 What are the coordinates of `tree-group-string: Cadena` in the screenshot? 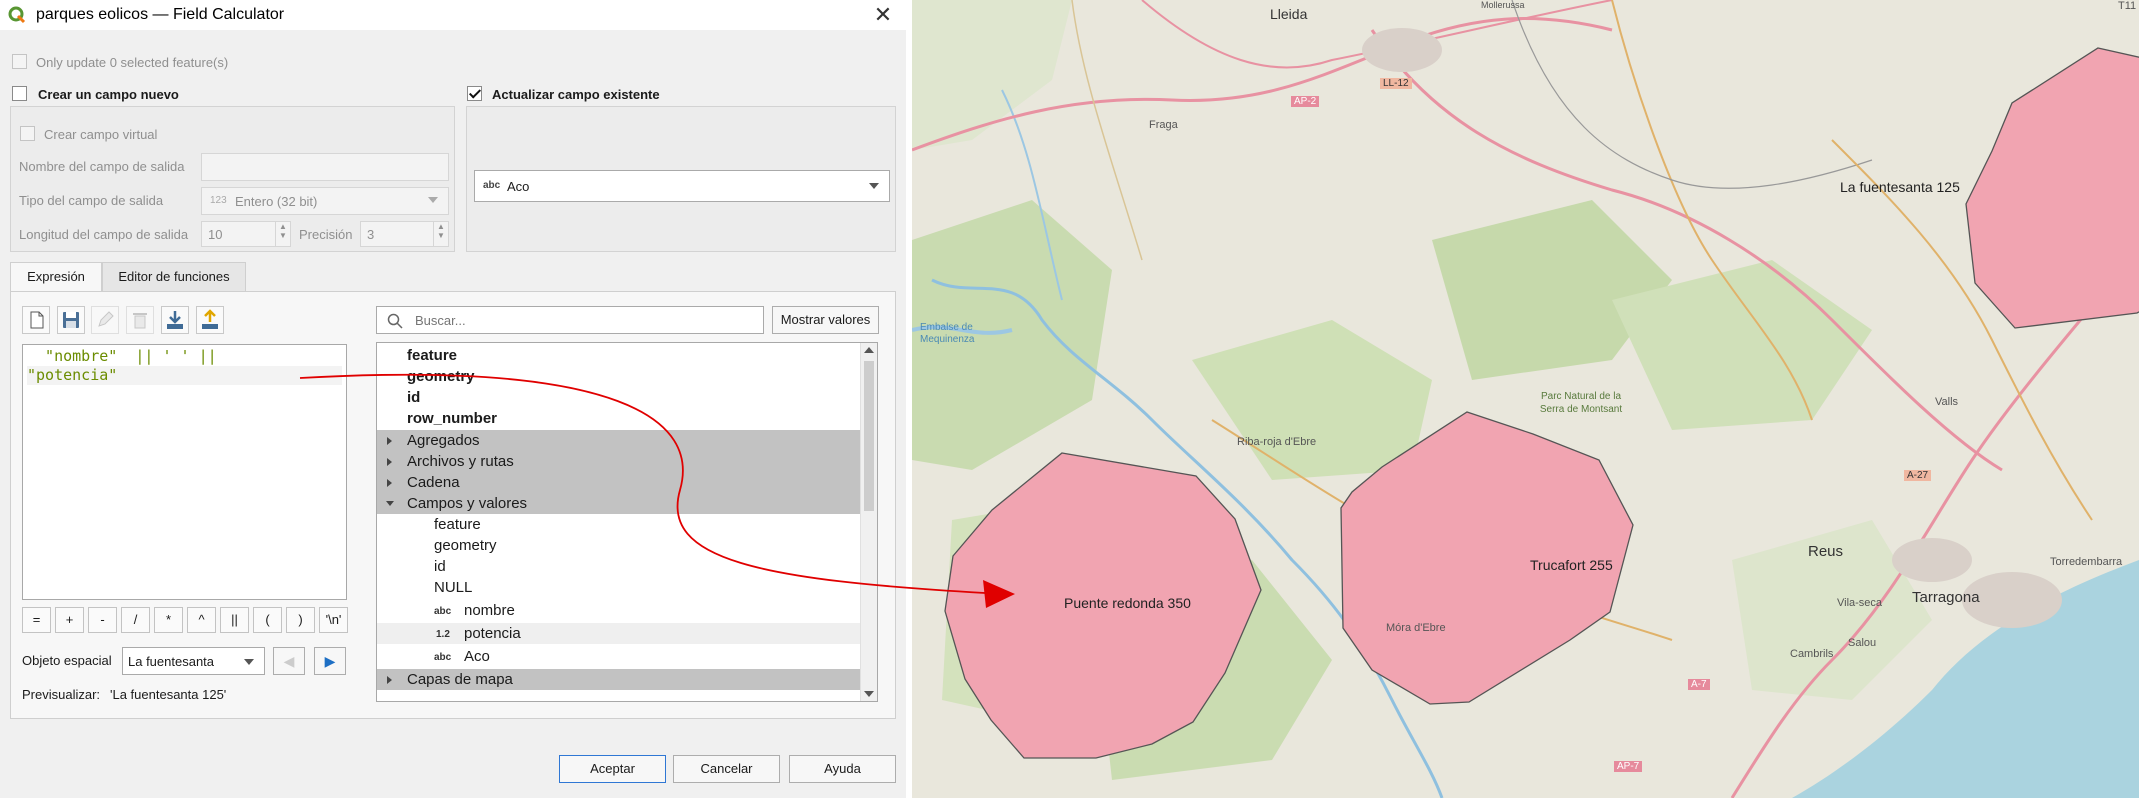 It's located at (618, 482).